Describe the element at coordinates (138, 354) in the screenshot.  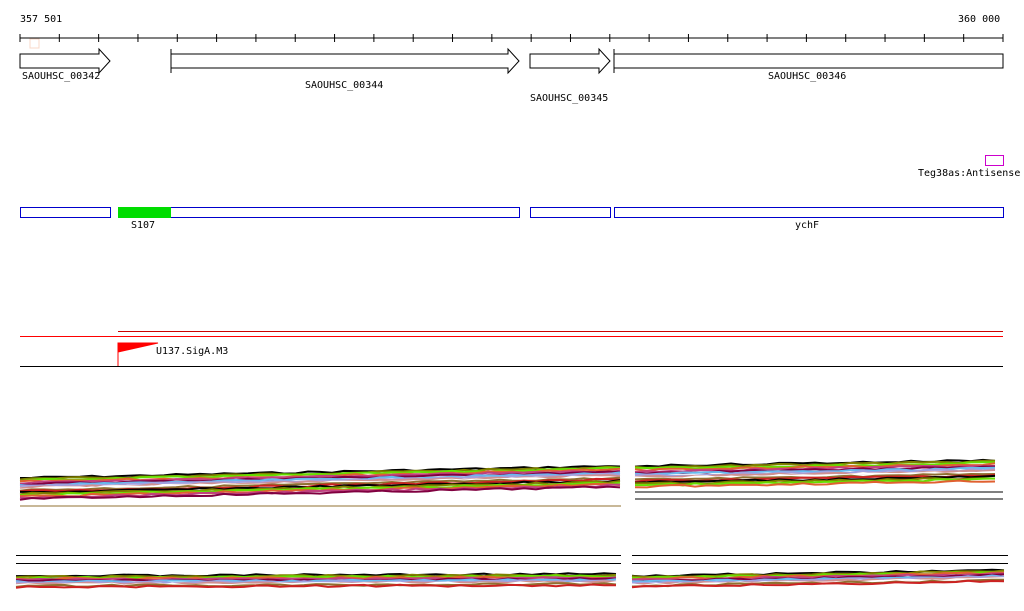
I see `promoter-flag-icon` at that location.